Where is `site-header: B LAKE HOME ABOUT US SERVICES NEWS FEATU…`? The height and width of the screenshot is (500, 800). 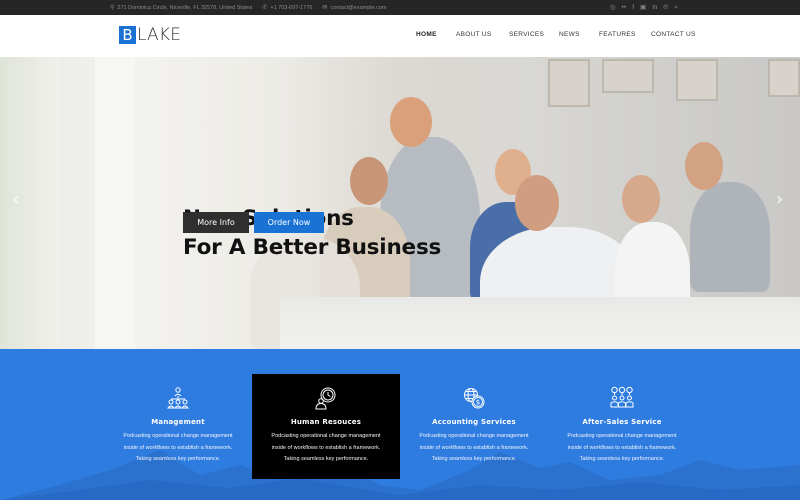 site-header: B LAKE HOME ABOUT US SERVICES NEWS FEATU… is located at coordinates (400, 36).